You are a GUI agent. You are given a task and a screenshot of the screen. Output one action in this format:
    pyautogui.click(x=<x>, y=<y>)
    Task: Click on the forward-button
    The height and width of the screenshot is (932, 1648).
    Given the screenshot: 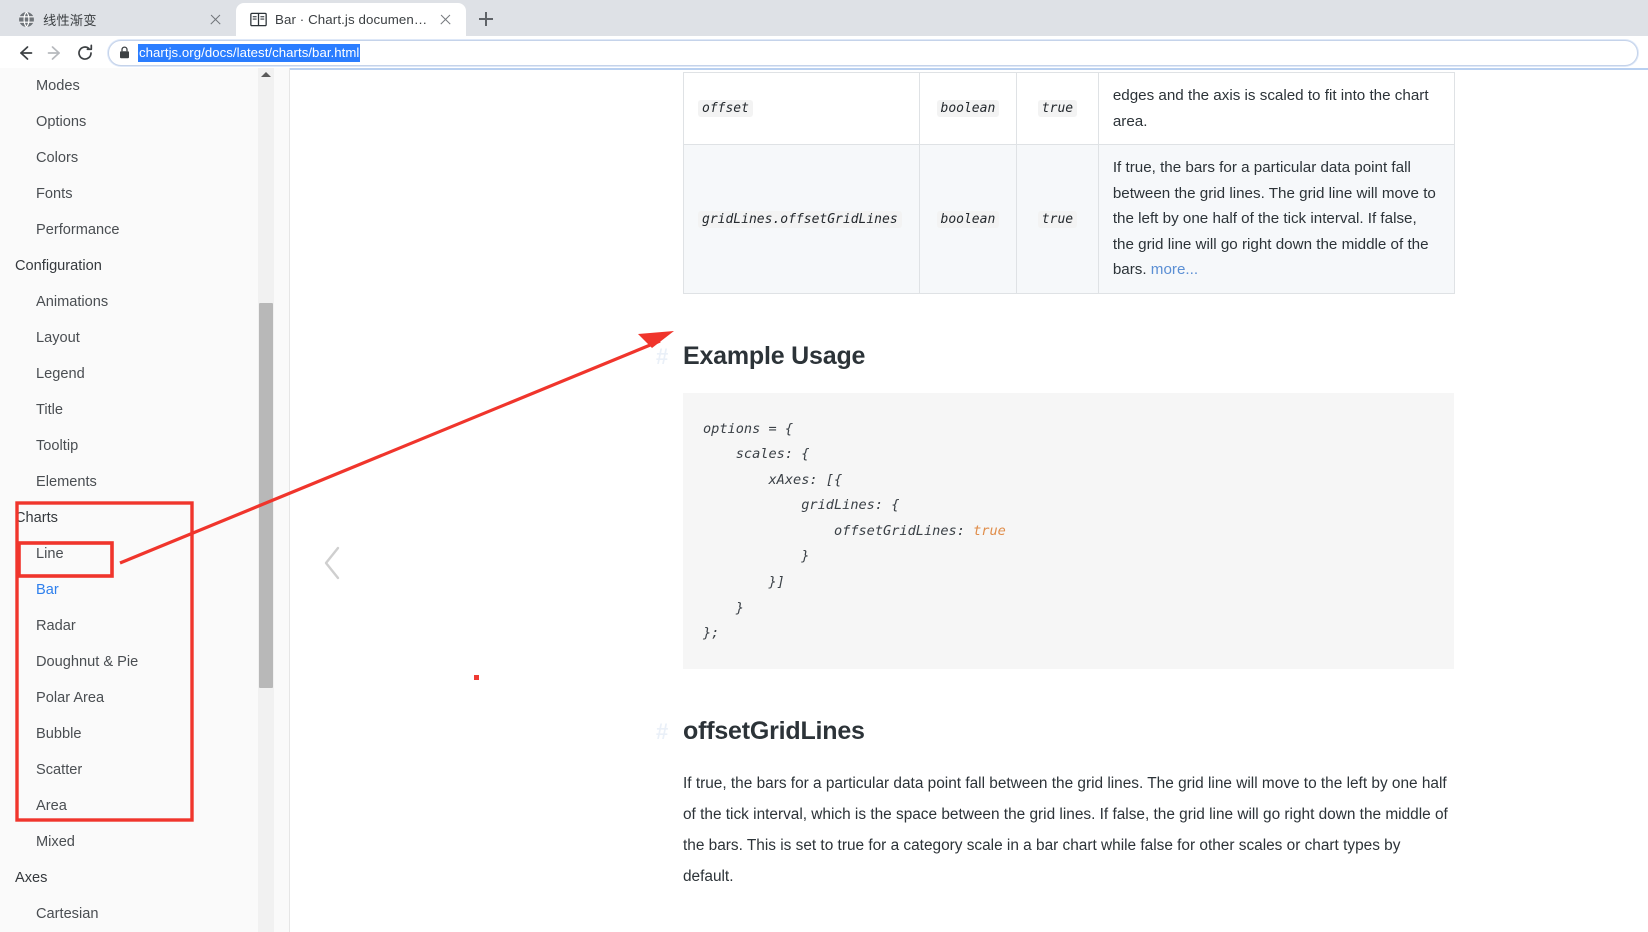 What is the action you would take?
    pyautogui.click(x=55, y=53)
    